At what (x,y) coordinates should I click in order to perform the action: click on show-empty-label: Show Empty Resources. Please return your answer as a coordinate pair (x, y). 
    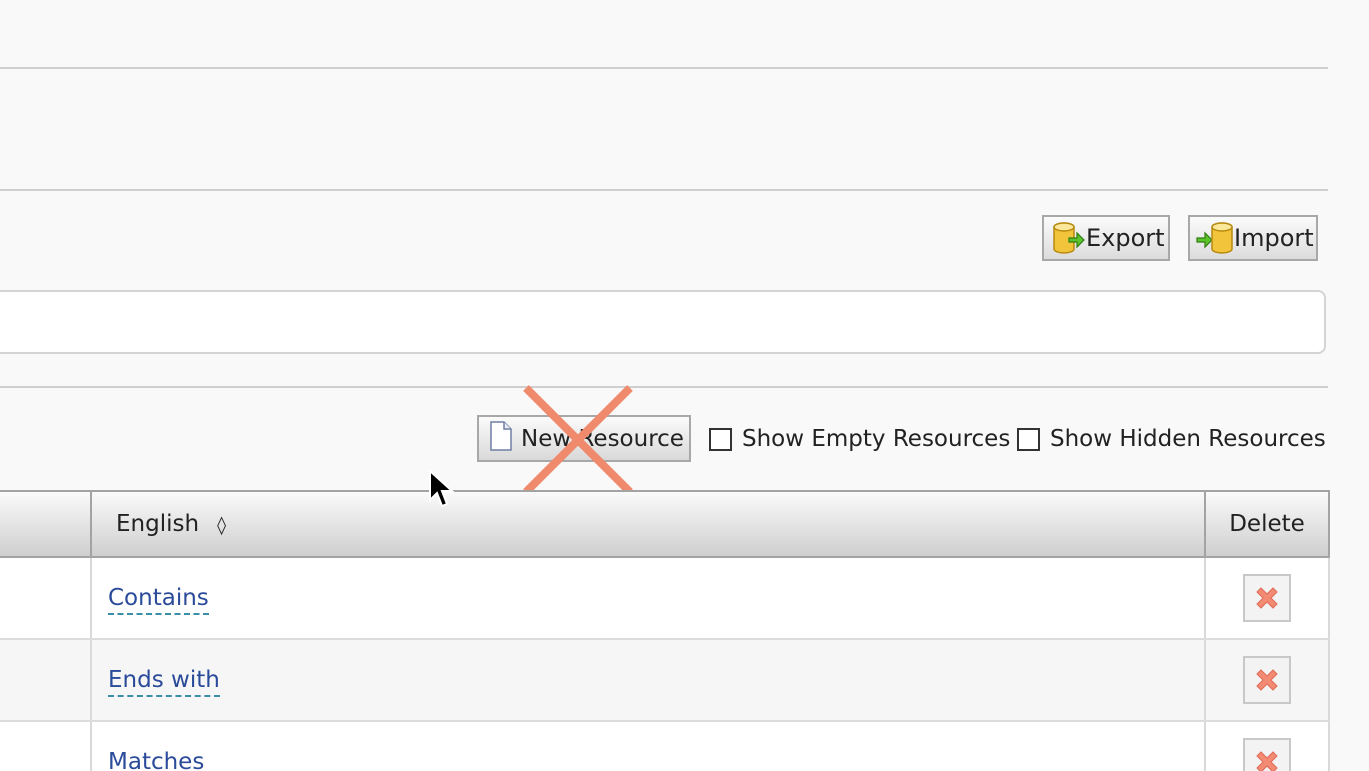
    Looking at the image, I should click on (876, 439).